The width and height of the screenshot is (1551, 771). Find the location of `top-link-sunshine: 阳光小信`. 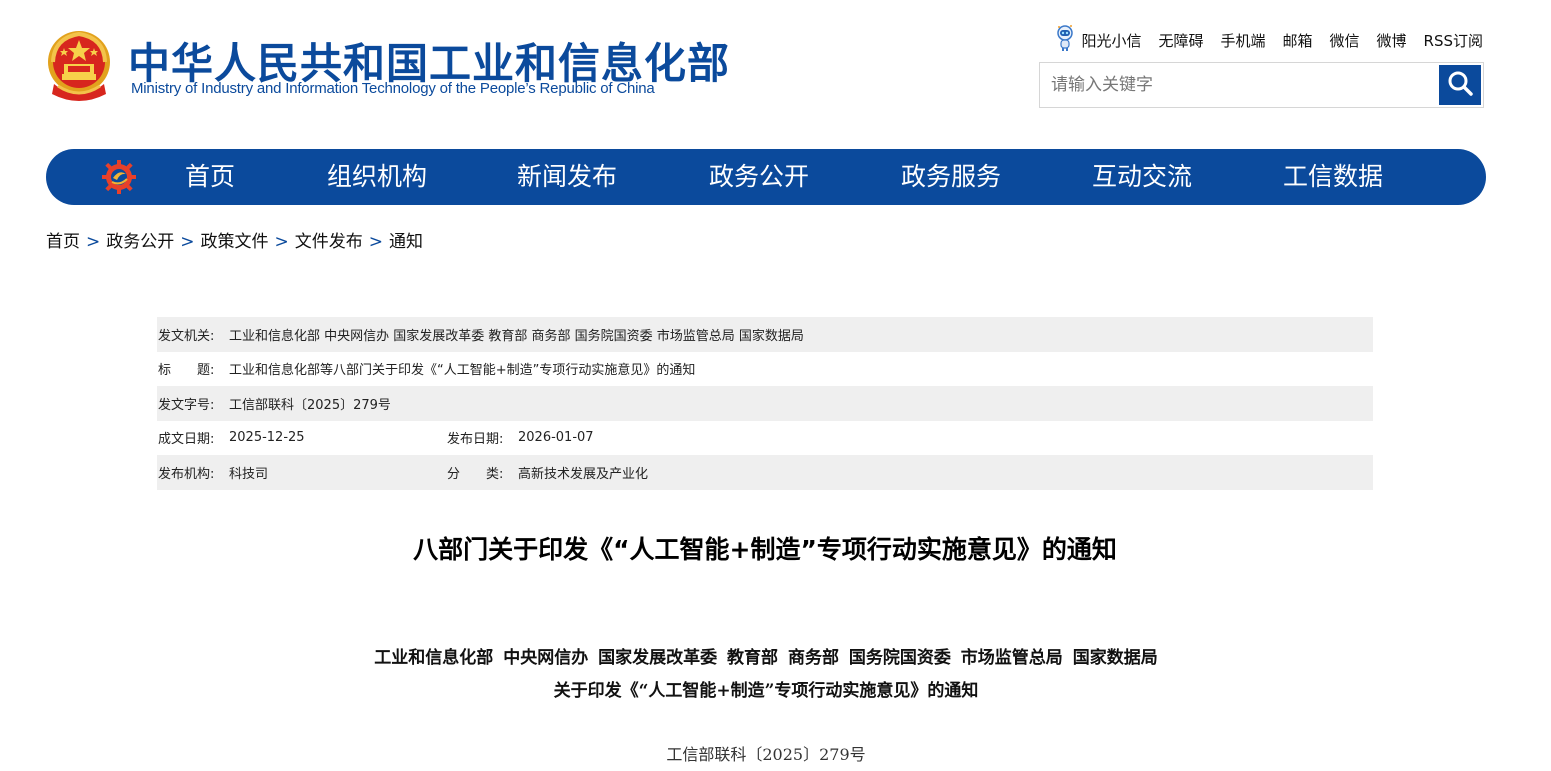

top-link-sunshine: 阳光小信 is located at coordinates (1098, 40).